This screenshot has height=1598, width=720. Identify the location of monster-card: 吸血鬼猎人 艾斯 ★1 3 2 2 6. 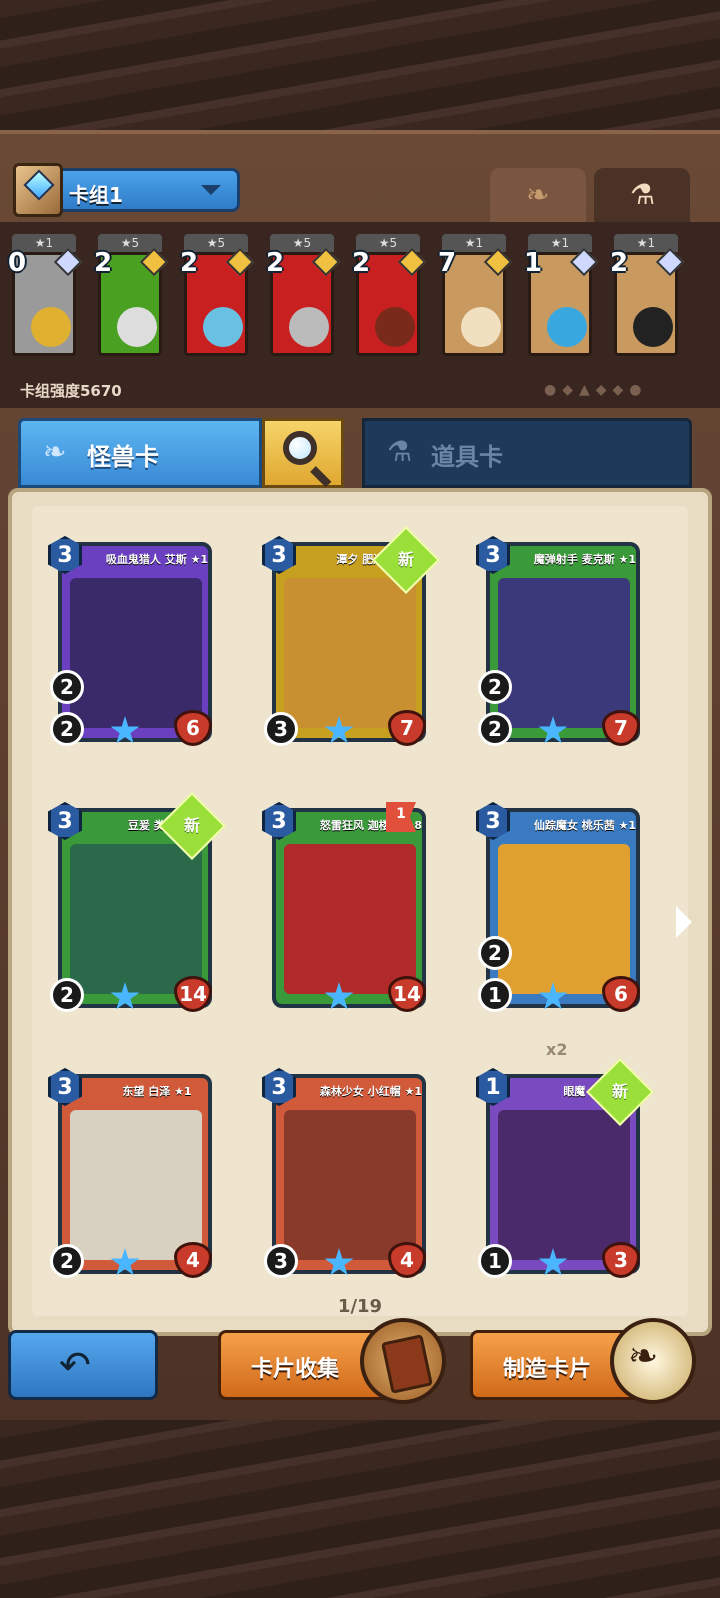
(130, 641).